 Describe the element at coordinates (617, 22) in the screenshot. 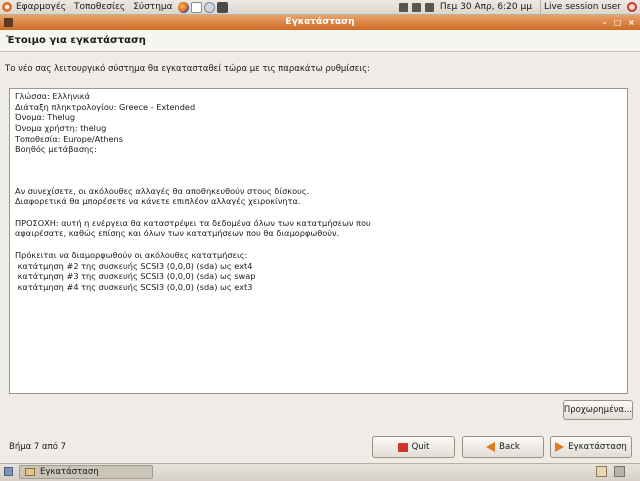

I see `maximize-icon: □` at that location.